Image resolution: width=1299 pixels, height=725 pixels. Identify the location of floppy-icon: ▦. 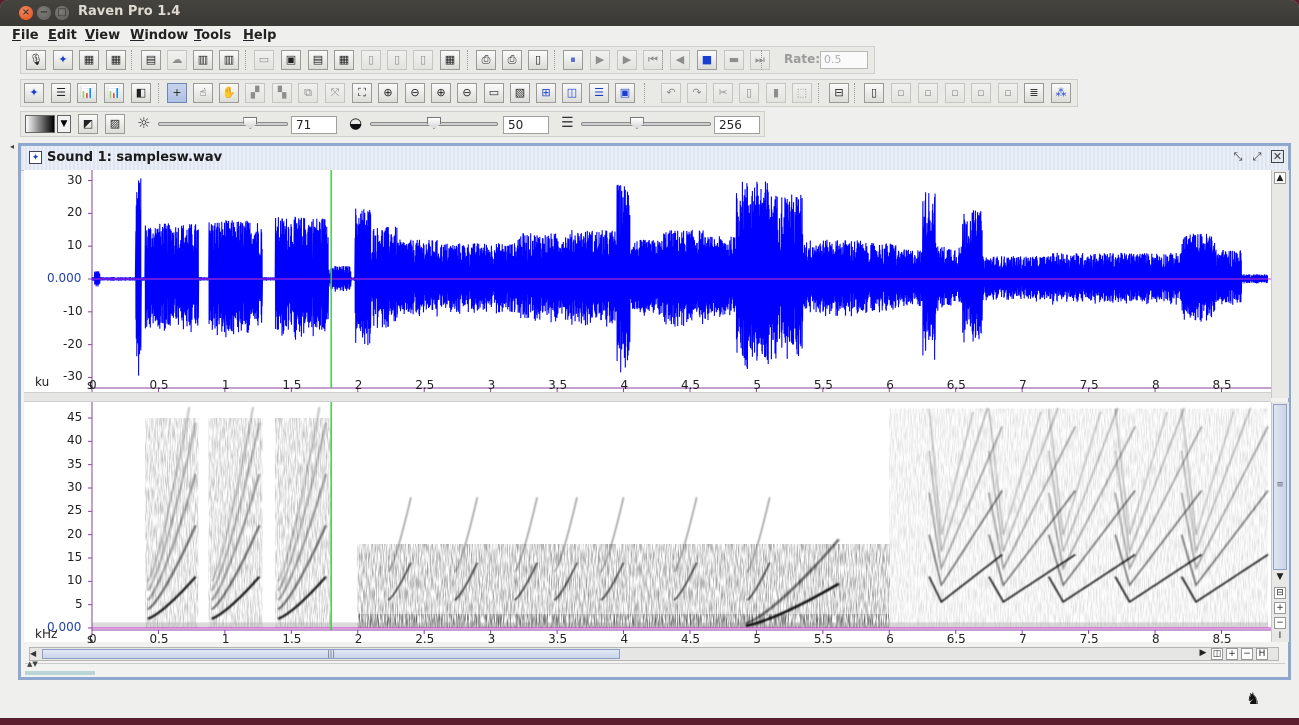
(450, 60).